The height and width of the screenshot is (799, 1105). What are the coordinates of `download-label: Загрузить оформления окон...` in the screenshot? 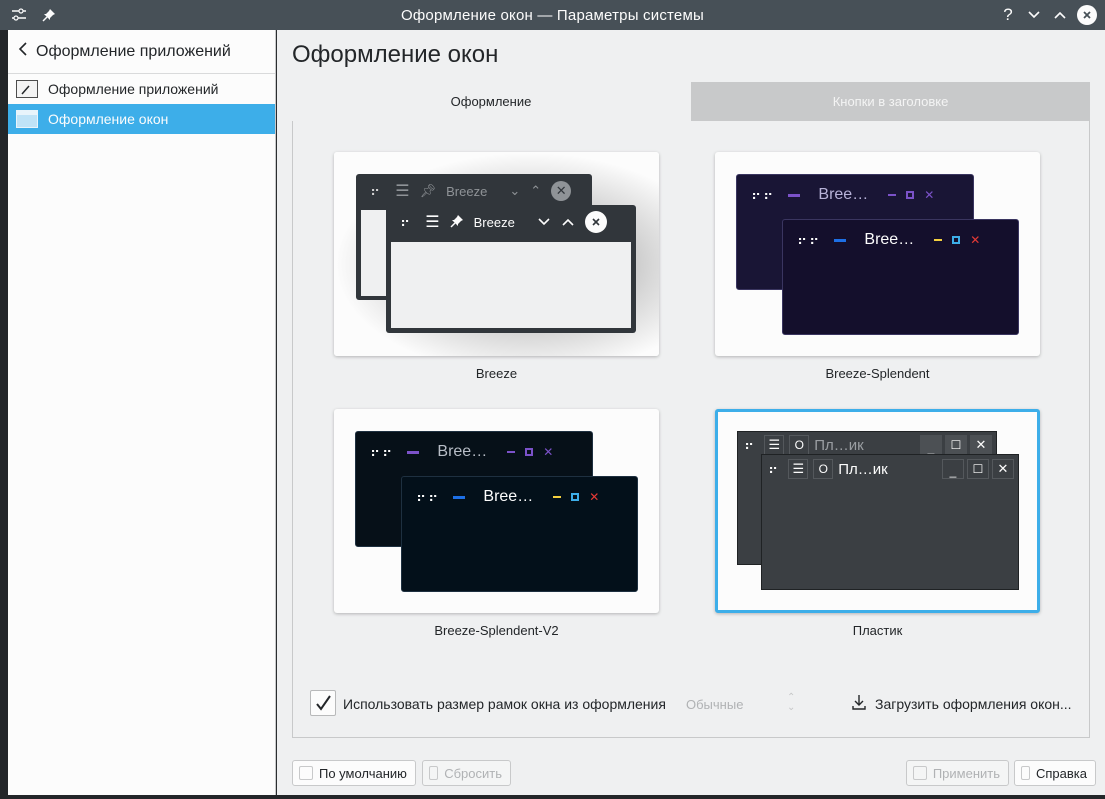 It's located at (973, 703).